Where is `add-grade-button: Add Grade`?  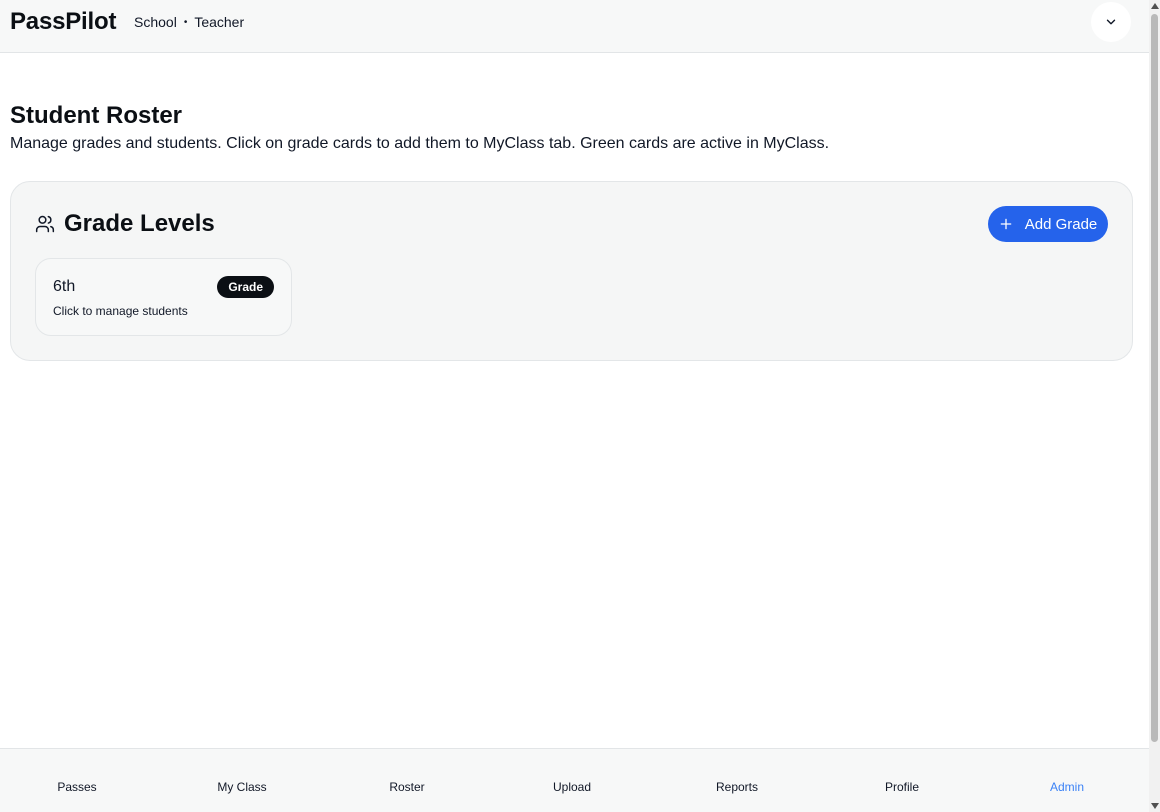
add-grade-button: Add Grade is located at coordinates (1048, 224).